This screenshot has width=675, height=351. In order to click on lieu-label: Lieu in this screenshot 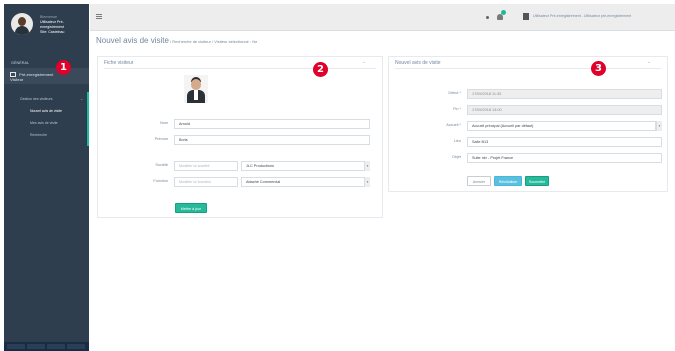, I will do `click(457, 141)`.